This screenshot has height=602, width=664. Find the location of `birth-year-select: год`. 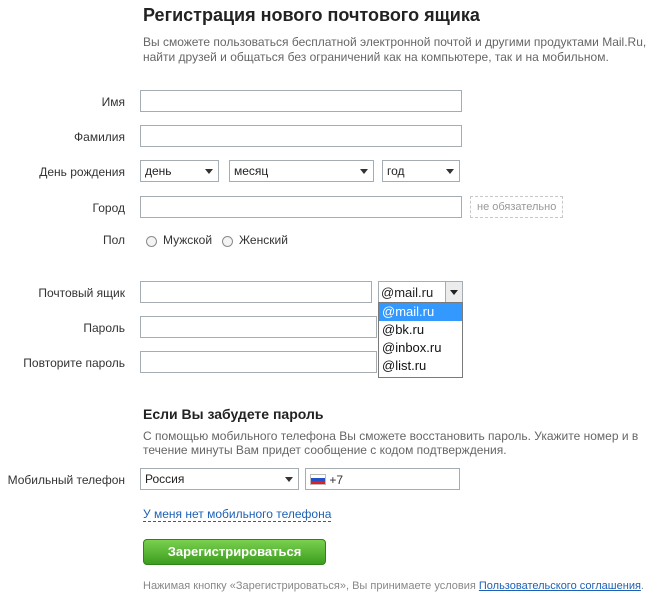

birth-year-select: год is located at coordinates (421, 171).